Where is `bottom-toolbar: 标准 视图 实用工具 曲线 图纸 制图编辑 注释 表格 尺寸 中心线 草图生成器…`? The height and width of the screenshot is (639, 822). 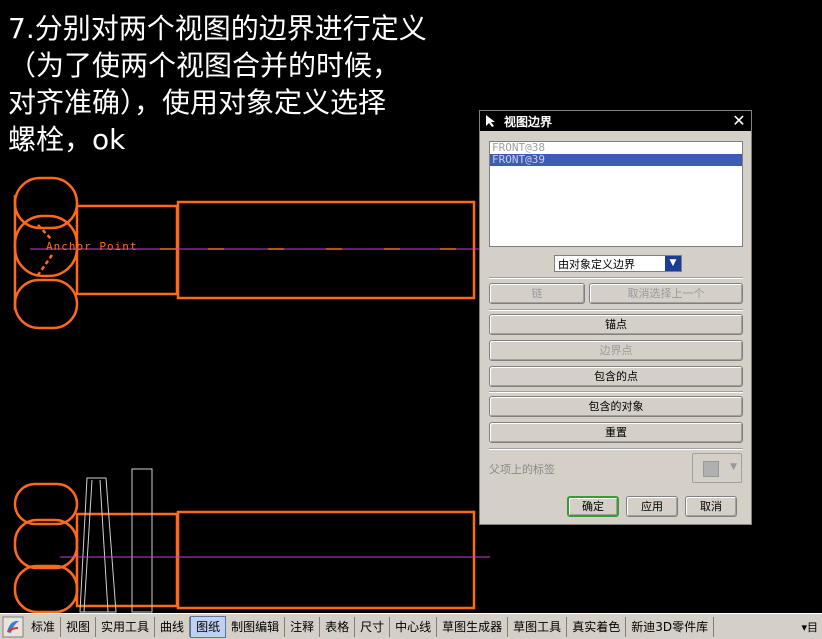 bottom-toolbar: 标准 视图 实用工具 曲线 图纸 制图编辑 注释 表格 尺寸 中心线 草图生成器… is located at coordinates (411, 626).